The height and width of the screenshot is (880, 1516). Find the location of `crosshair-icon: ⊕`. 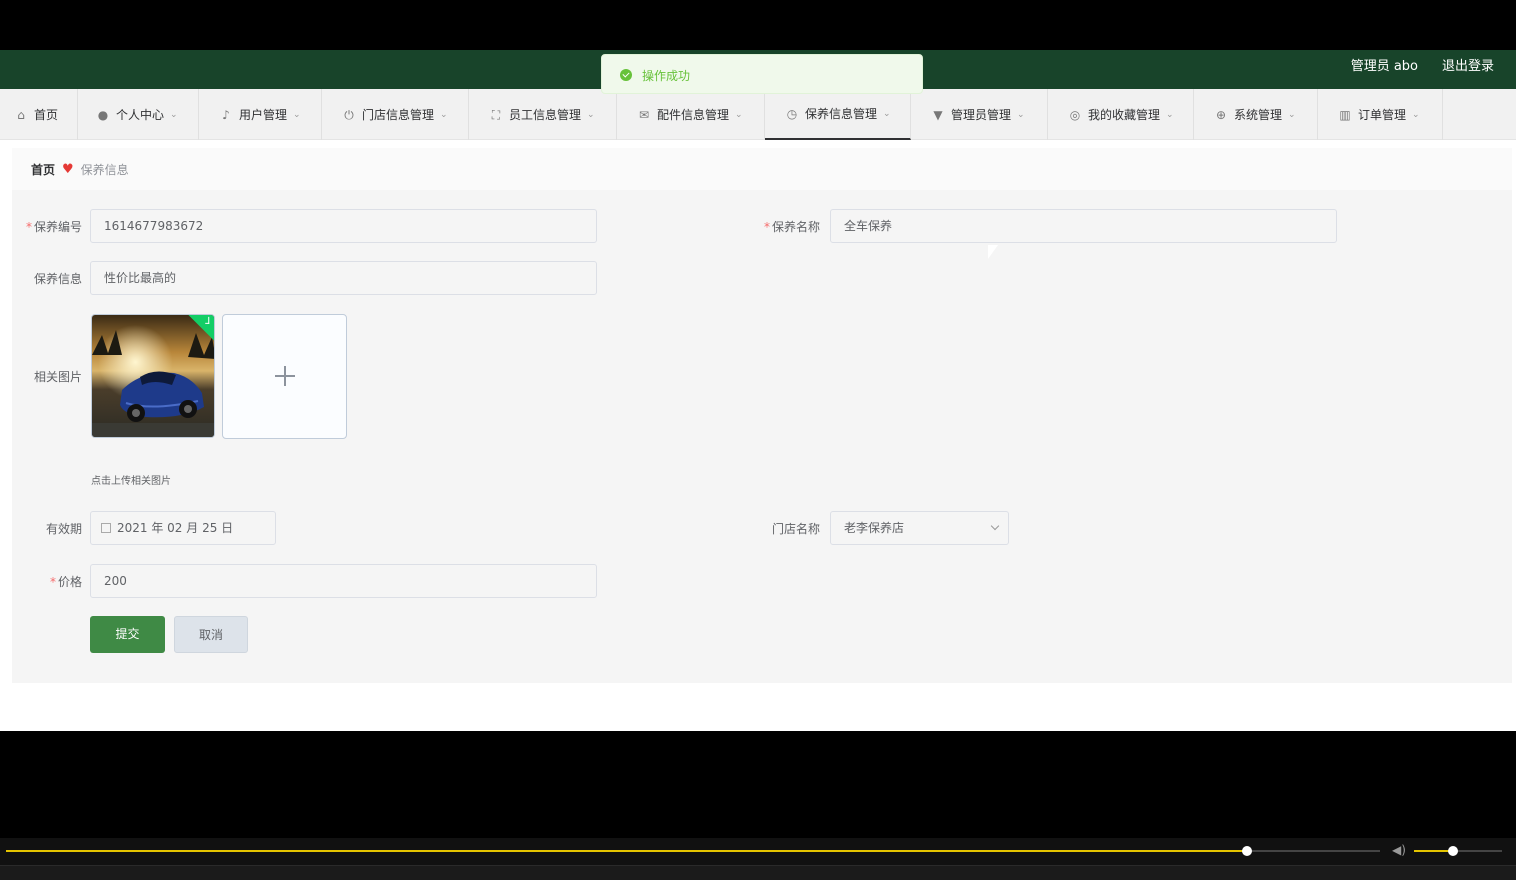

crosshair-icon: ⊕ is located at coordinates (1221, 114).